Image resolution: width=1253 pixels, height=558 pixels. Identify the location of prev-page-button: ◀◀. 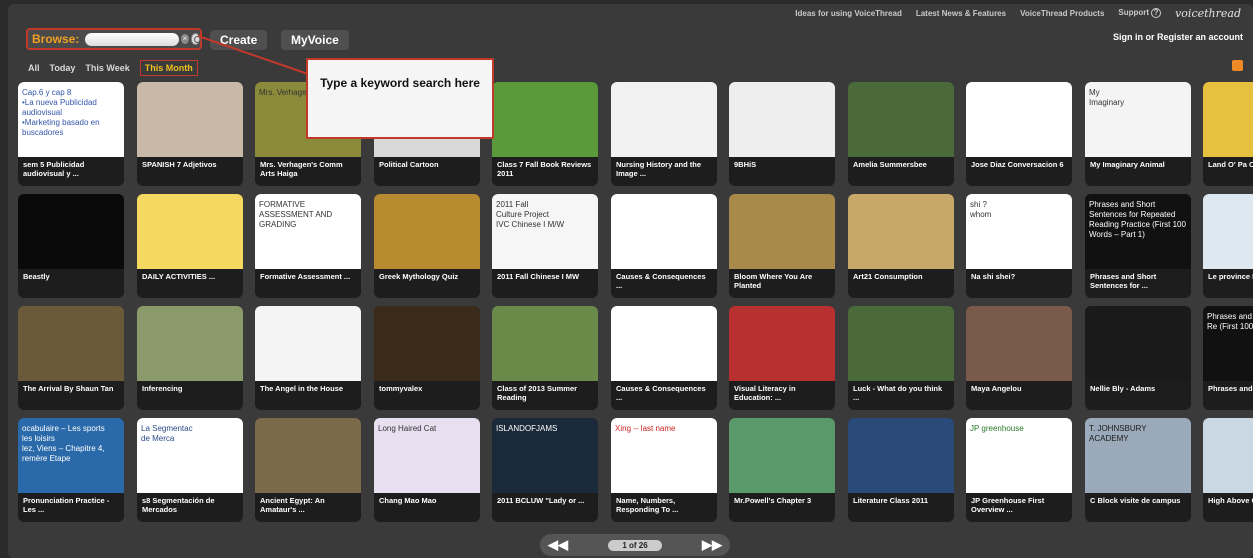
(558, 545).